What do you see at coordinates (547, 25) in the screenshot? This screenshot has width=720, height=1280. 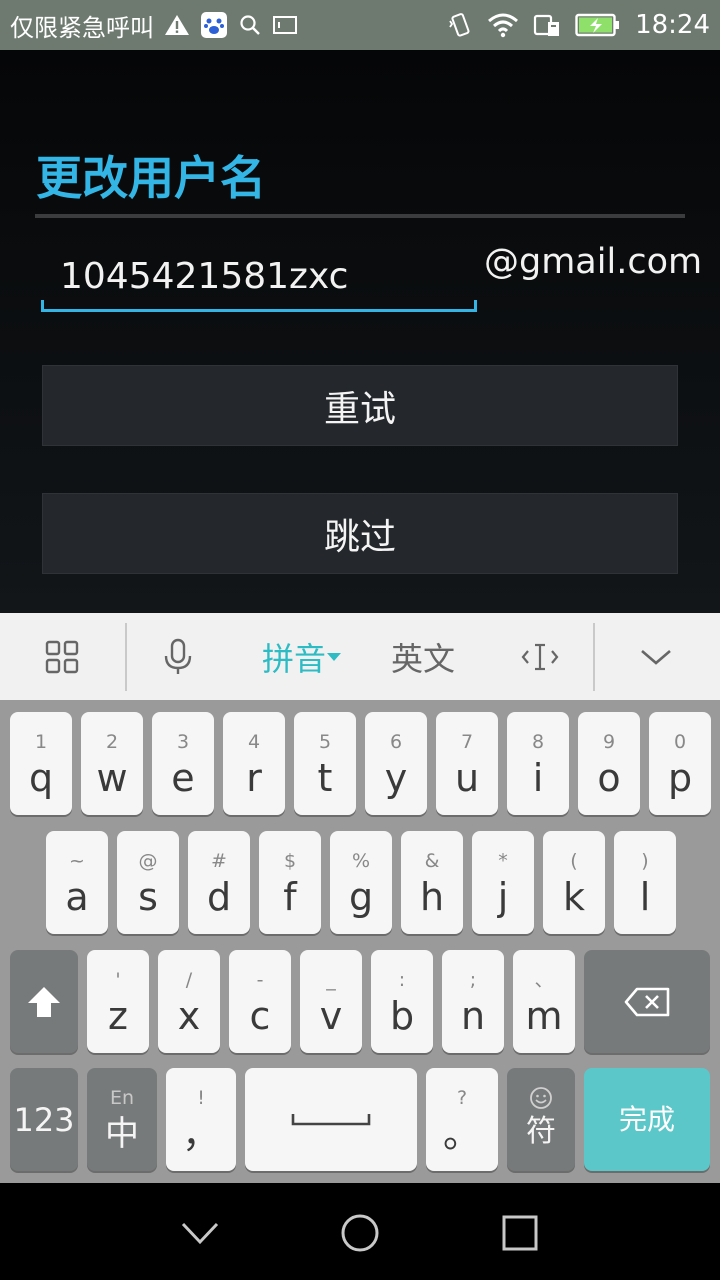 I see `sim-icon` at bounding box center [547, 25].